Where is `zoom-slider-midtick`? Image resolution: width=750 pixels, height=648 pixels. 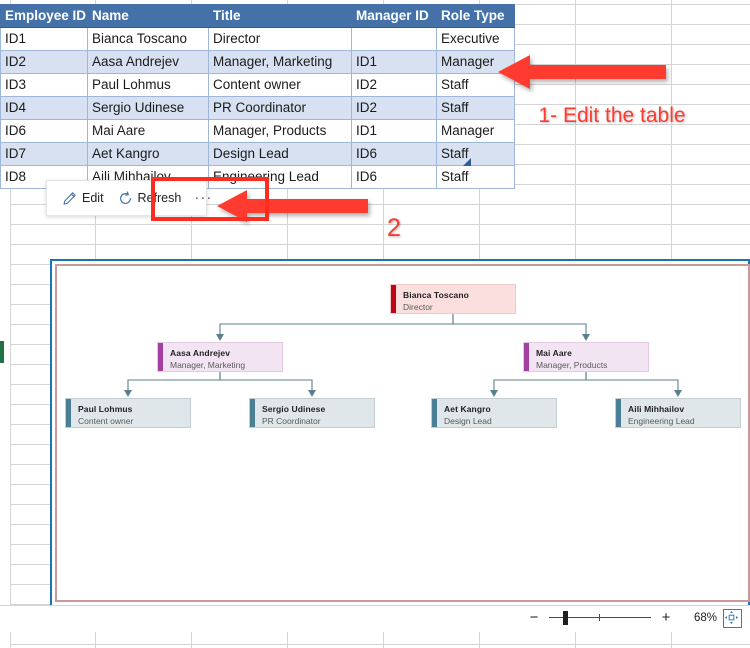 zoom-slider-midtick is located at coordinates (599, 617).